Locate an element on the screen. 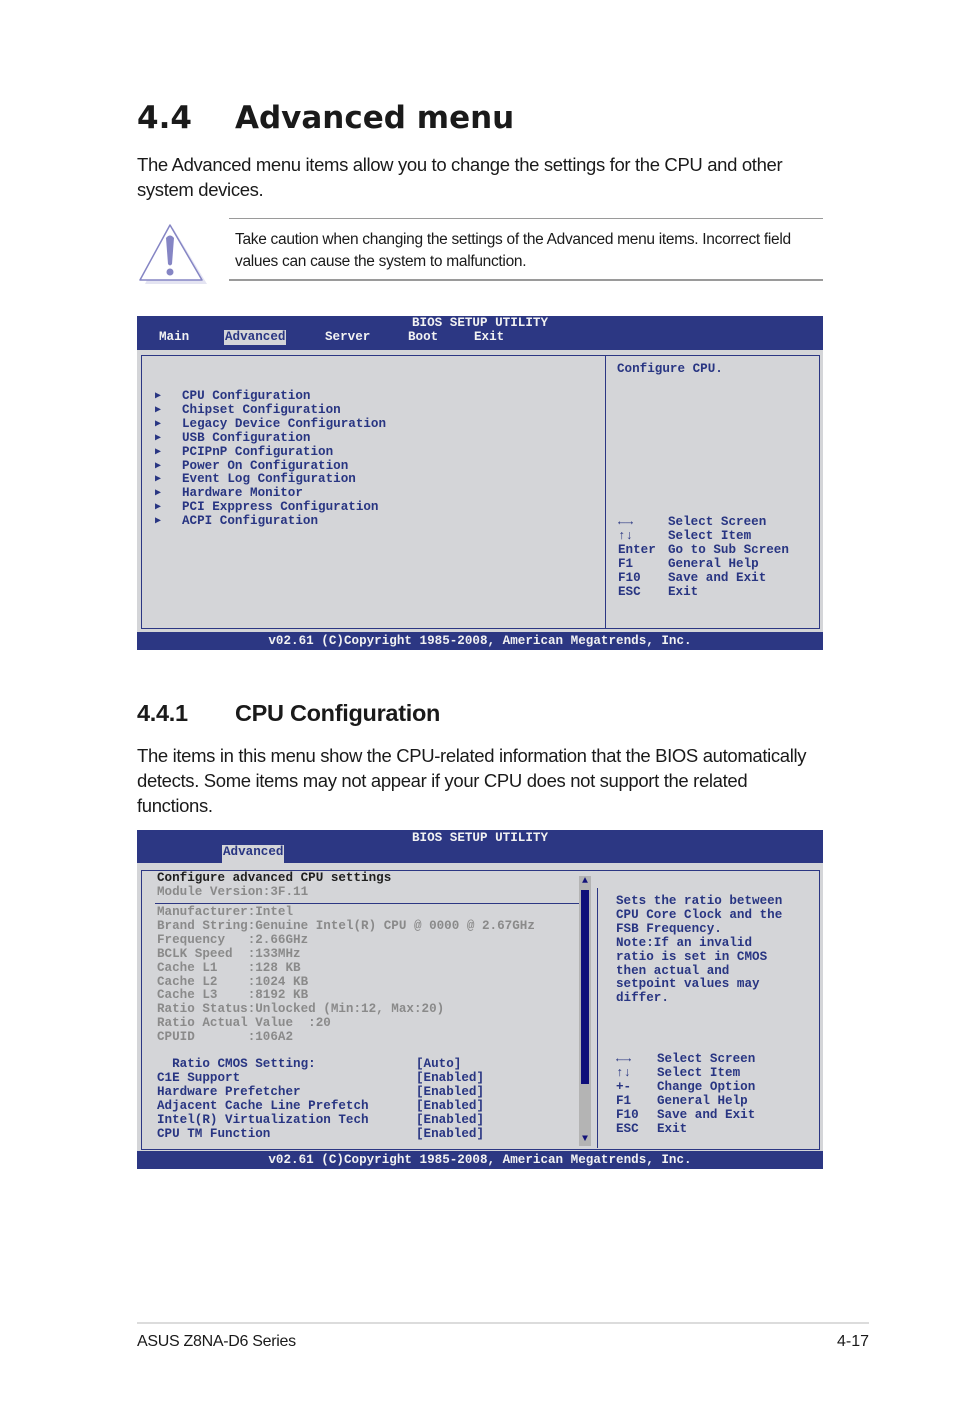 This screenshot has width=954, height=1418. setting-adjacent-cache-line-prefetch: Adjacent Cache Line Prefetch [Enabled] is located at coordinates (320, 1106).